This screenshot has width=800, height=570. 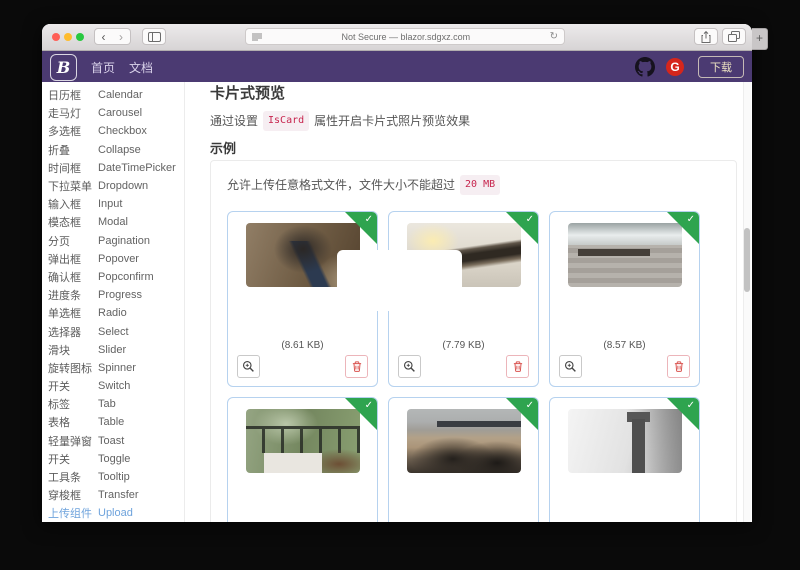 What do you see at coordinates (120, 295) in the screenshot?
I see `sidebar-item-en-label: Progress` at bounding box center [120, 295].